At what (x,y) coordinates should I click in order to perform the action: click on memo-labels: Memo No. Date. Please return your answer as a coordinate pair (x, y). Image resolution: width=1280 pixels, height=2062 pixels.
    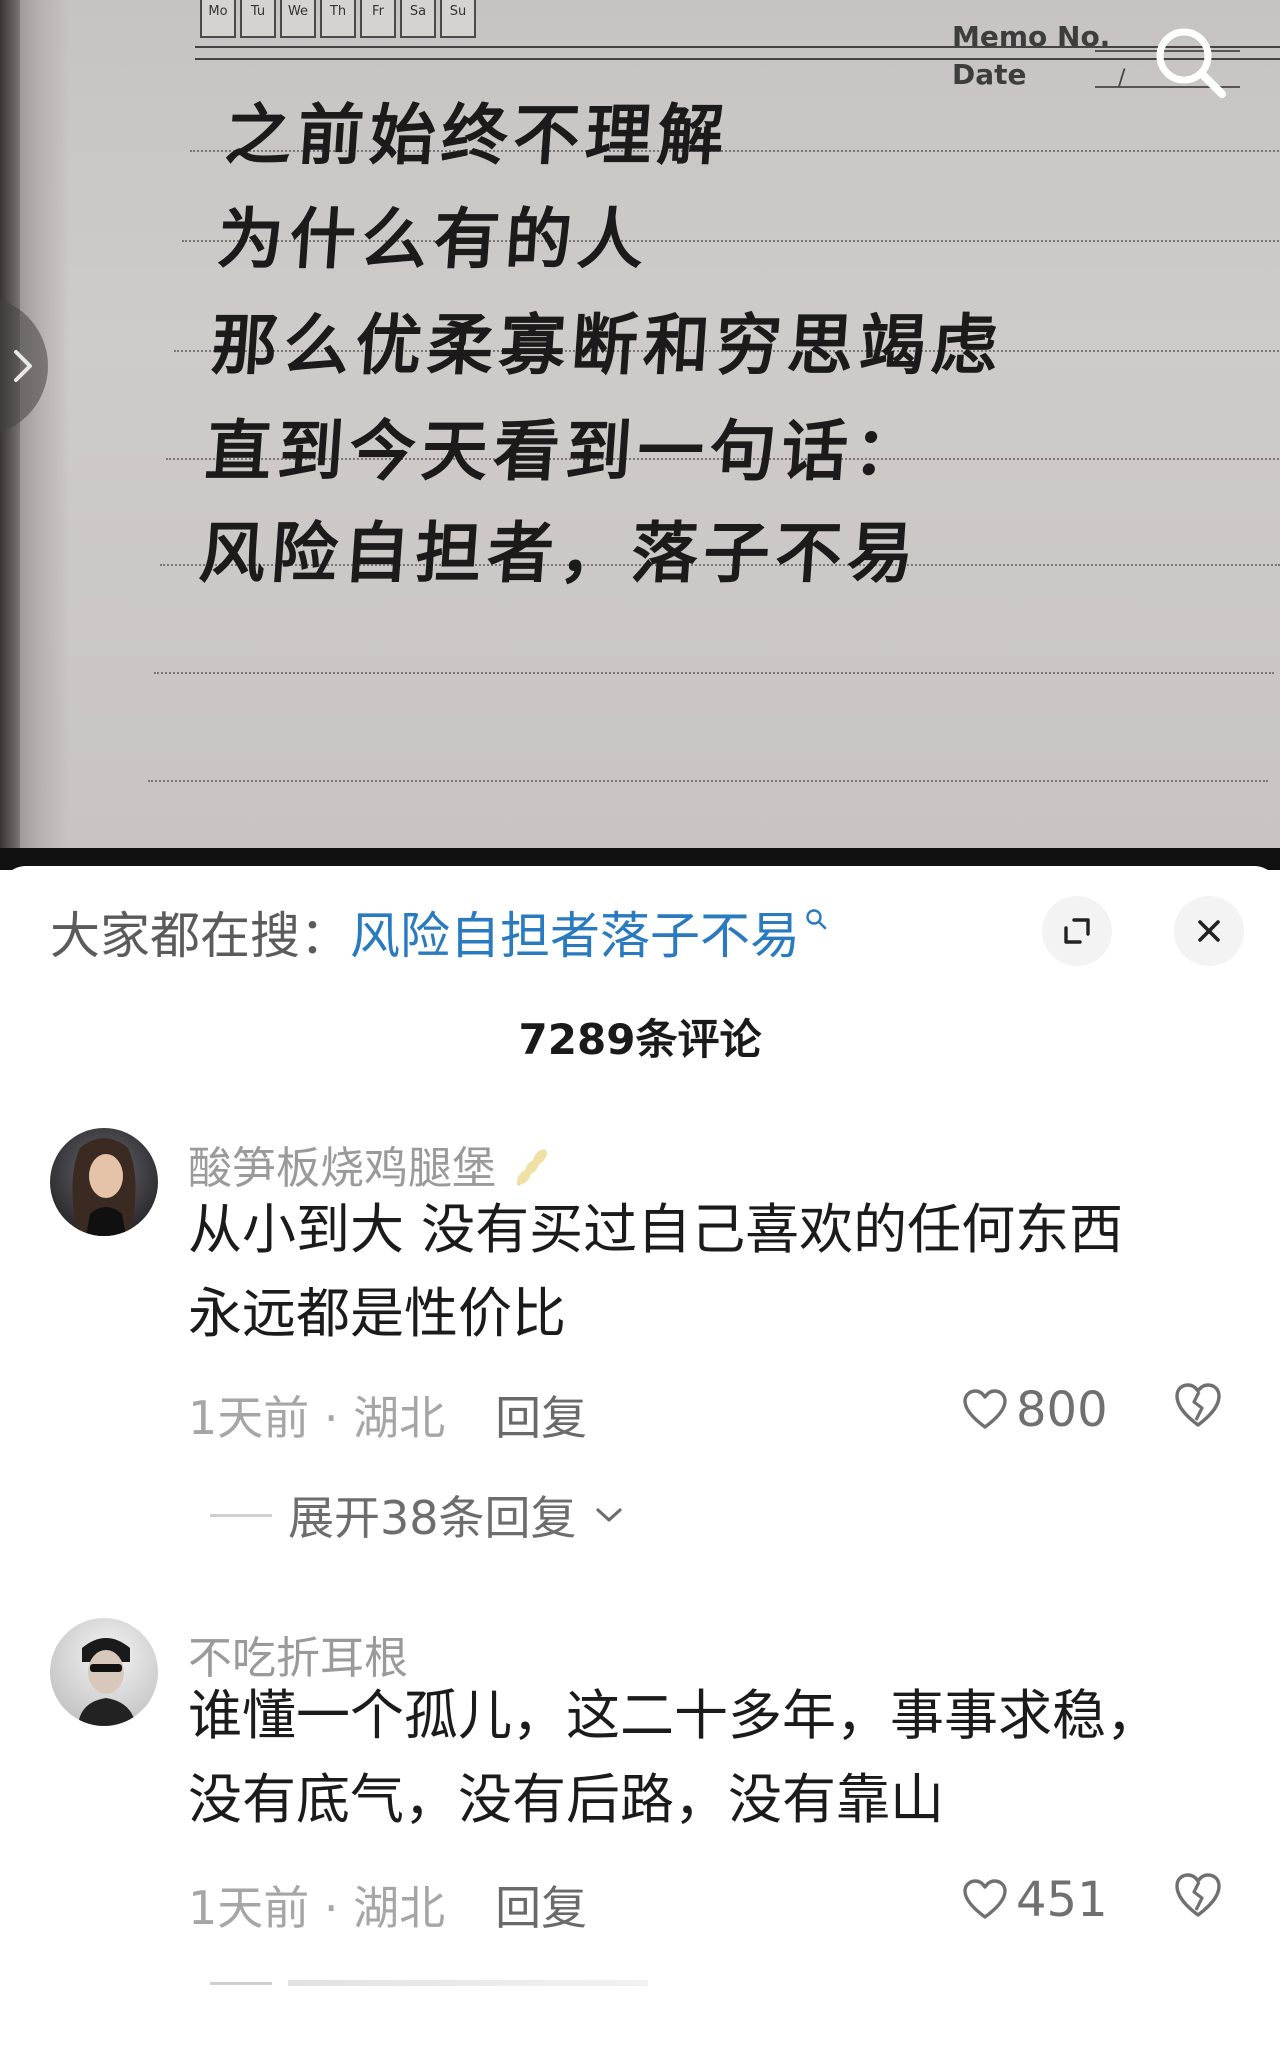
    Looking at the image, I should click on (1031, 56).